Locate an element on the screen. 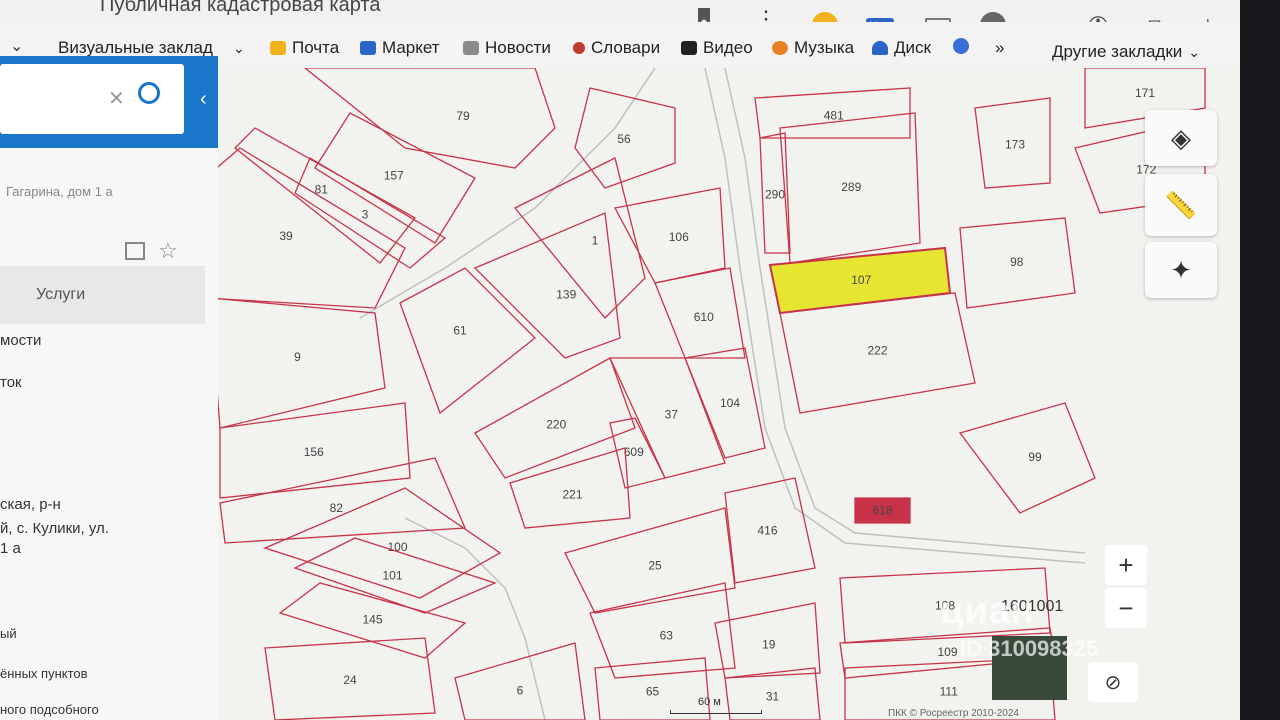 This screenshot has width=1280, height=720. parcel-number: 24 is located at coordinates (350, 680).